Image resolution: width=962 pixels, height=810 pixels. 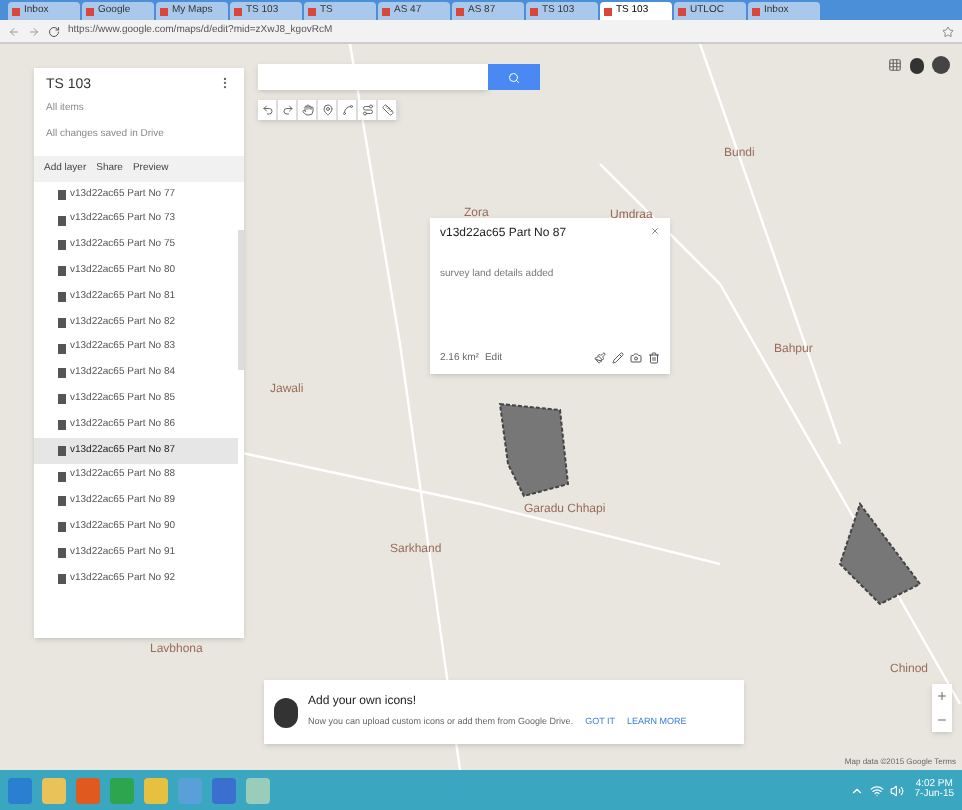 I want to click on more-icon, so click(x=225, y=83).